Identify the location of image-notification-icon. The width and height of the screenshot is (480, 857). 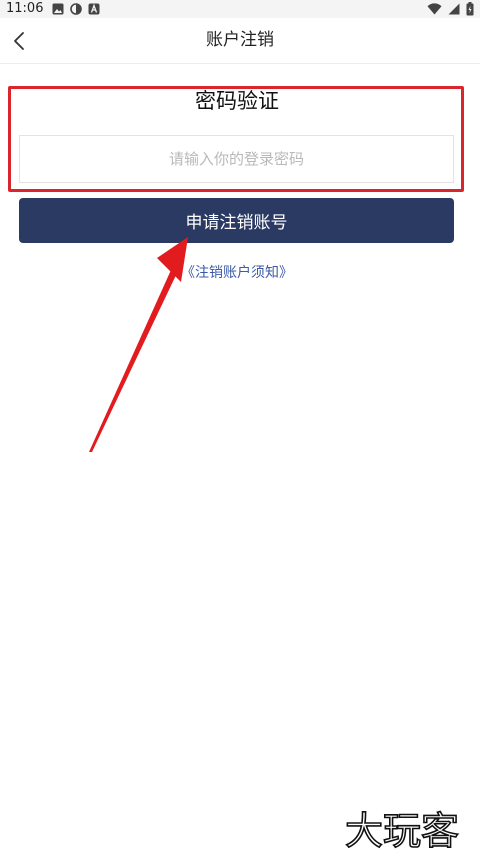
(58, 9).